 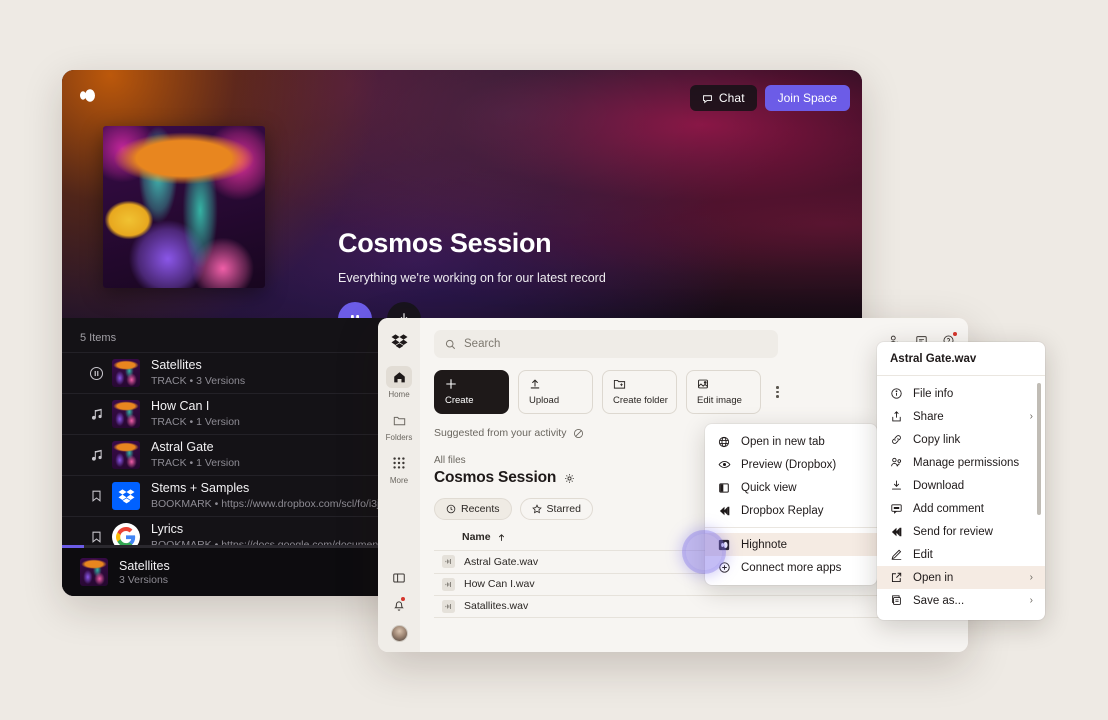 I want to click on bell-icon, so click(x=399, y=604).